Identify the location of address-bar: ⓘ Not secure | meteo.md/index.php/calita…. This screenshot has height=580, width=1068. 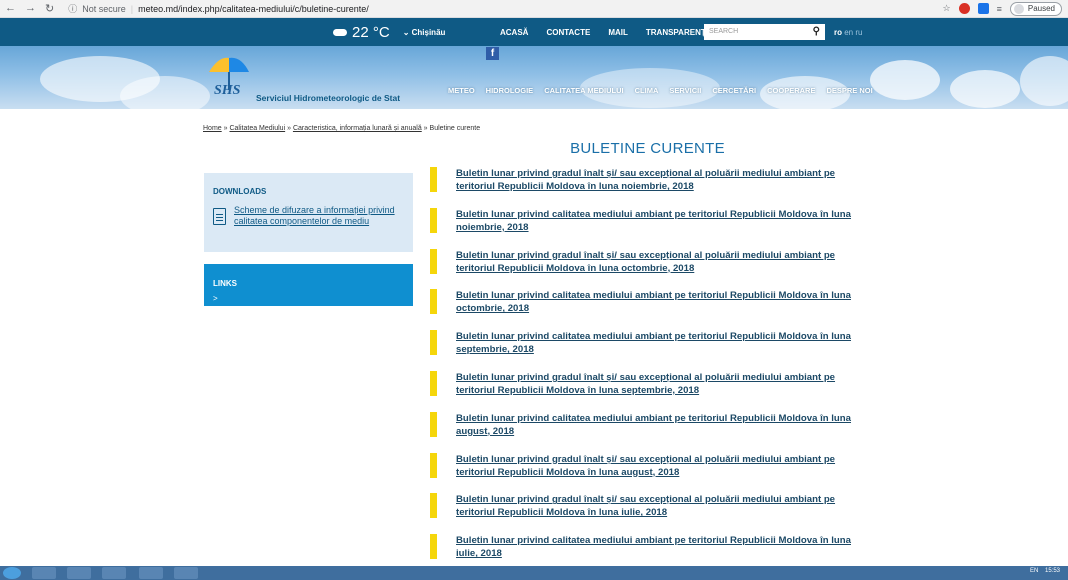
(218, 8).